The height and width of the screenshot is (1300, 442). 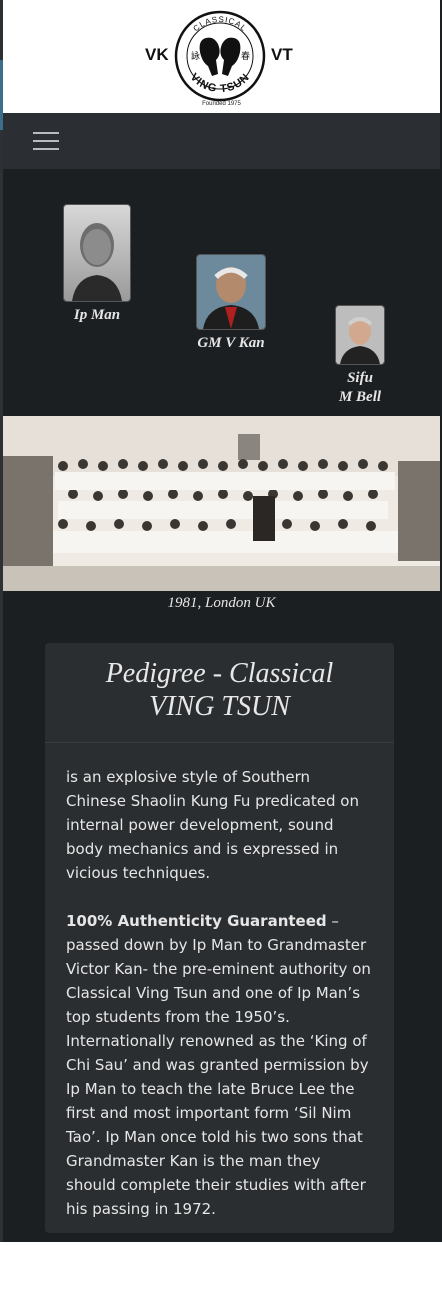 I want to click on portrait-ip-man: Ip Man, so click(x=97, y=264).